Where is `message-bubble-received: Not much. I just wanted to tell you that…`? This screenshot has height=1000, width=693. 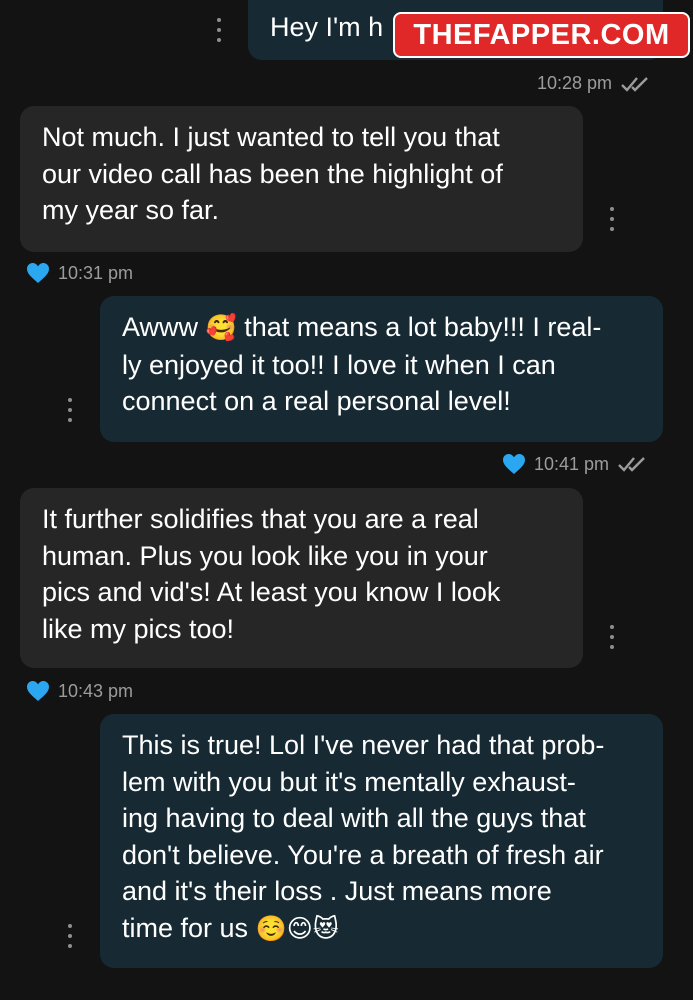
message-bubble-received: Not much. I just wanted to tell you that… is located at coordinates (301, 179).